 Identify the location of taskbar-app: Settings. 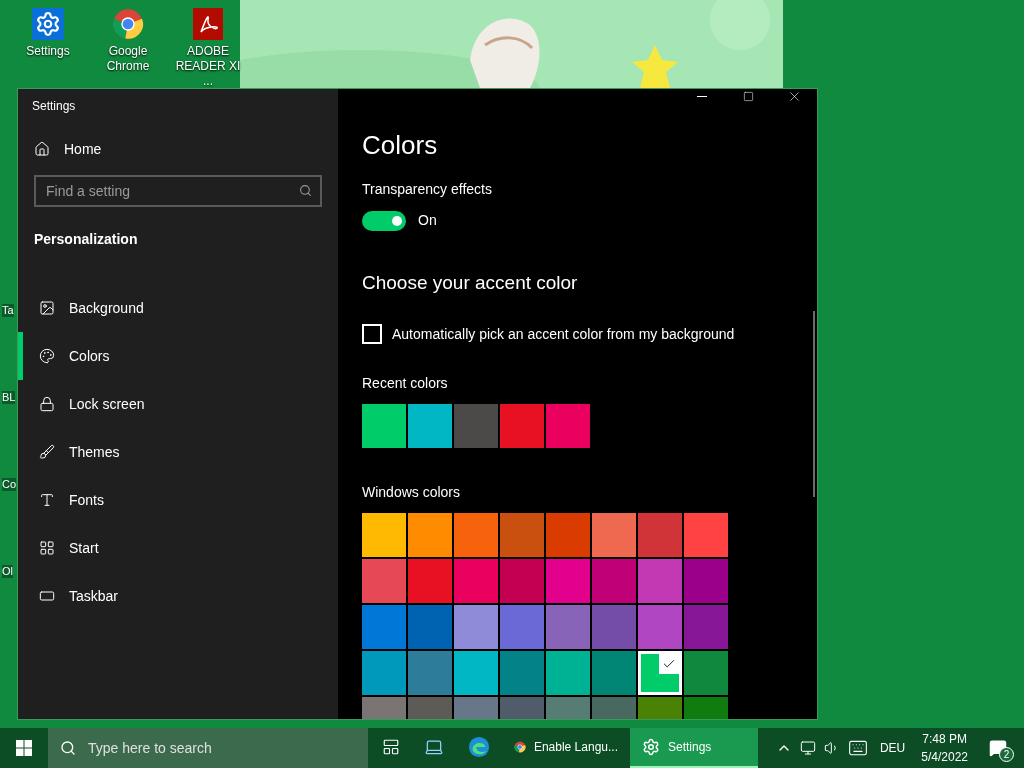
(694, 748).